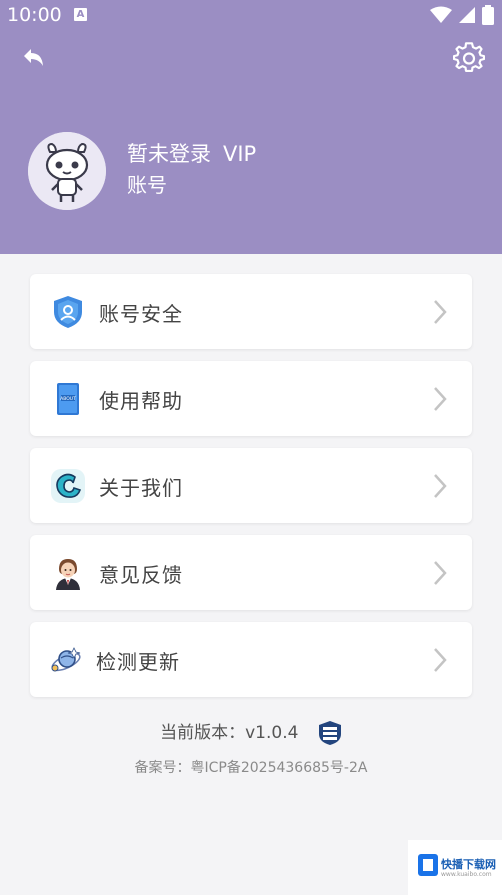  Describe the element at coordinates (147, 185) in the screenshot. I see `account-label: 账号` at that location.